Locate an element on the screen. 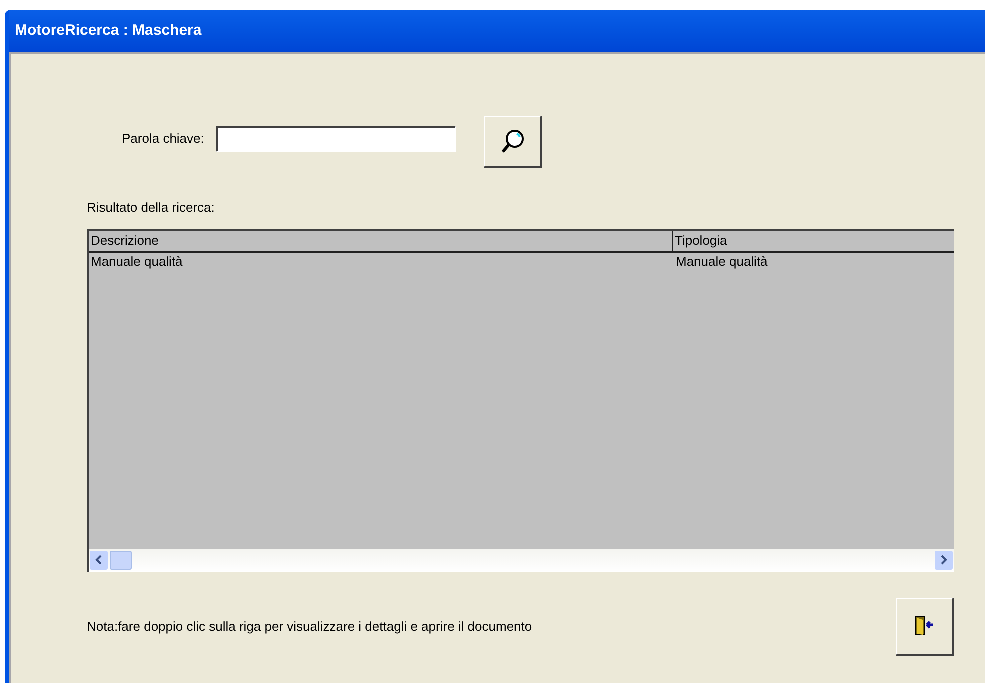  column-header: Descrizione is located at coordinates (381, 240).